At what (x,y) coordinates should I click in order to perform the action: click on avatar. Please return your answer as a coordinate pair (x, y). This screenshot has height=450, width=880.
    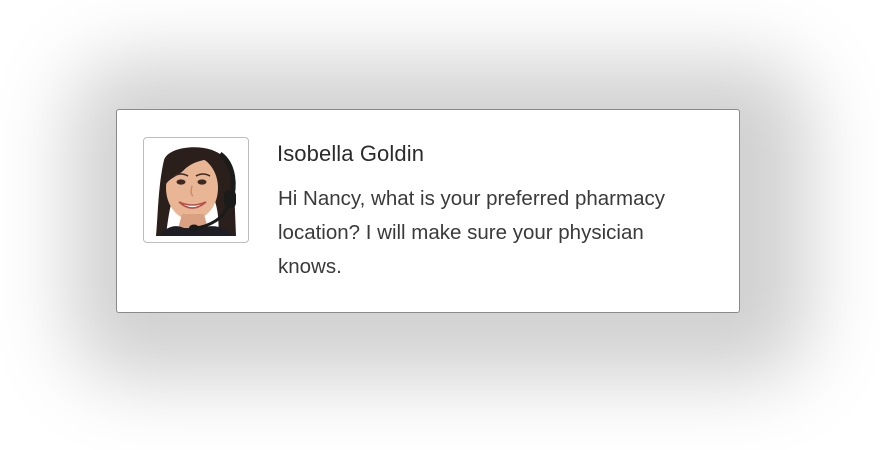
    Looking at the image, I should click on (196, 190).